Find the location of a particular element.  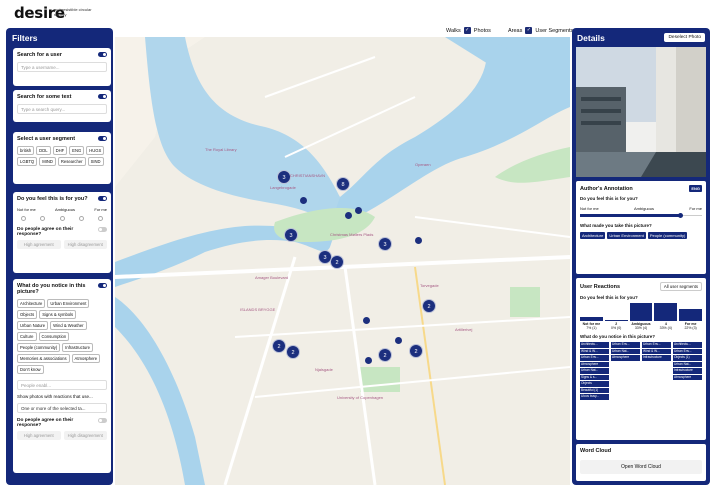

user-search-toggle is located at coordinates (102, 54).